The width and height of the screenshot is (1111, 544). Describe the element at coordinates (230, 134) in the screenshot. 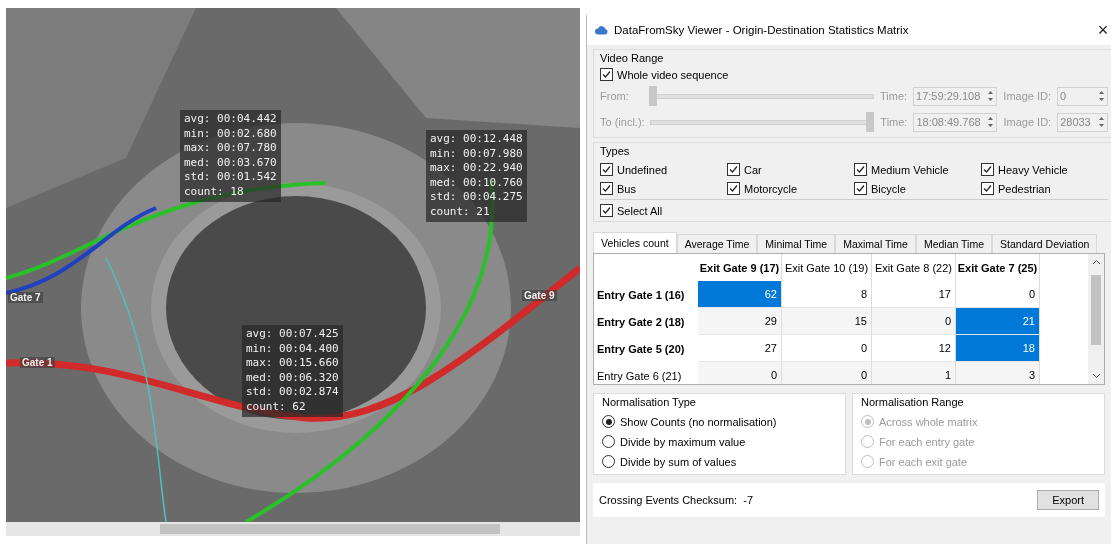

I see `stats-line: min: 00:02.680` at that location.